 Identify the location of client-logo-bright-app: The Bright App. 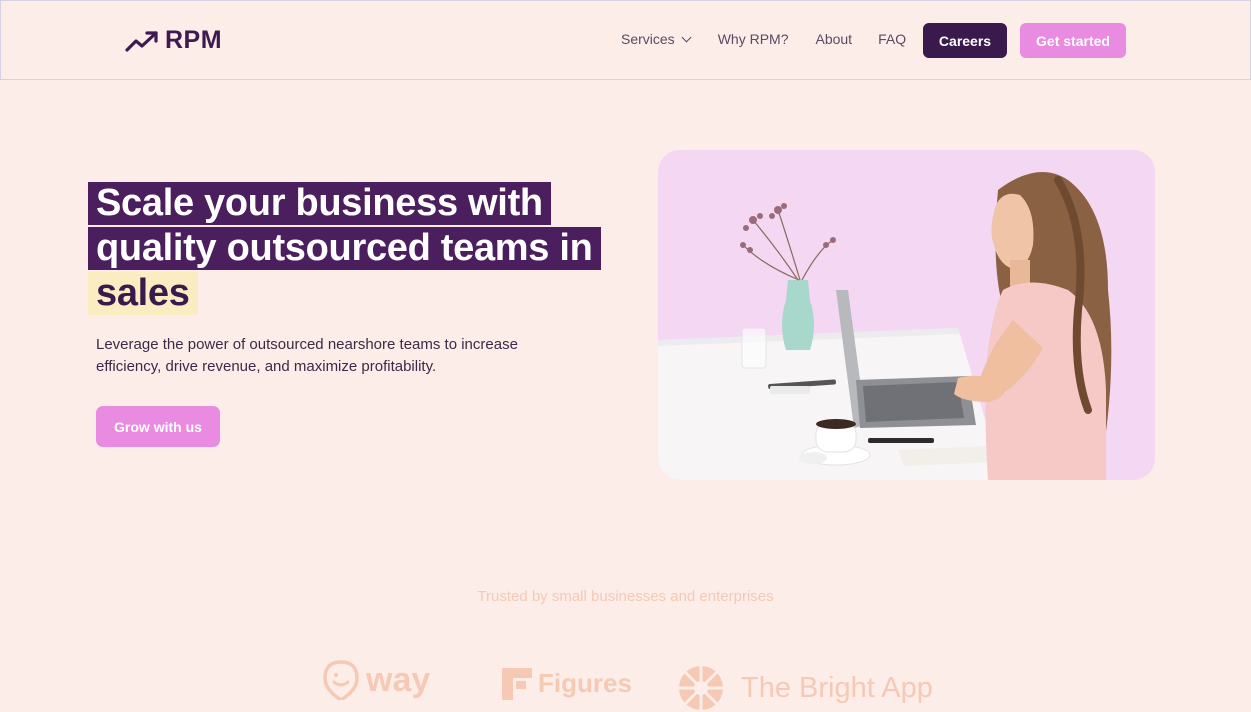
(805, 688).